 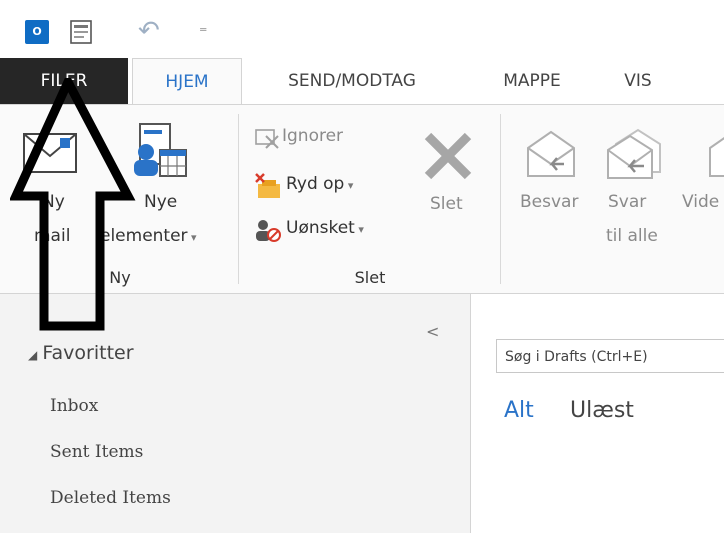 What do you see at coordinates (110, 498) in the screenshot?
I see `folder-deleted-items: Deleted Items` at bounding box center [110, 498].